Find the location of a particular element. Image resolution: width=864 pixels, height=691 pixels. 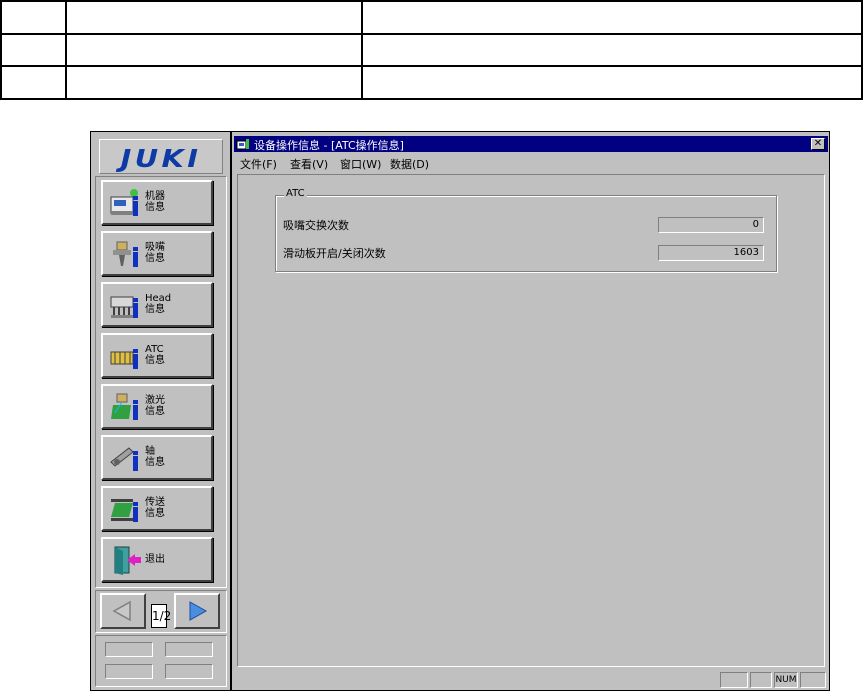

close-button: ✕ is located at coordinates (818, 144).